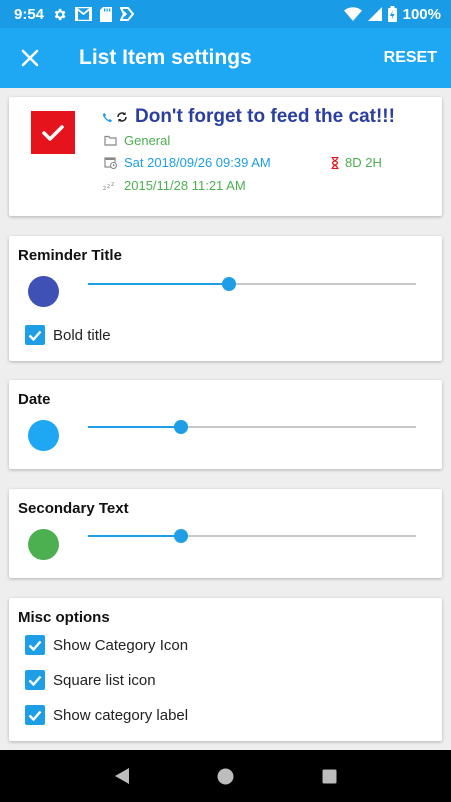 The image size is (451, 802). Describe the element at coordinates (252, 284) in the screenshot. I see `title-size-slider` at that location.